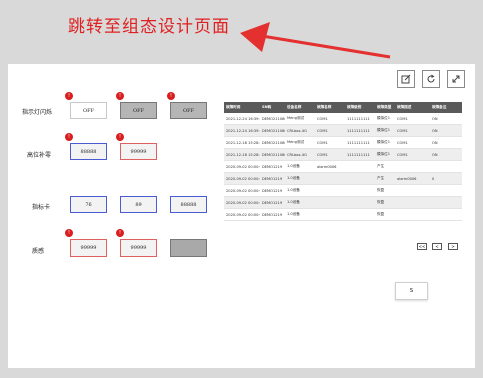 This screenshot has height=378, width=483. I want to click on high-zero-box-2: 99999, so click(138, 151).